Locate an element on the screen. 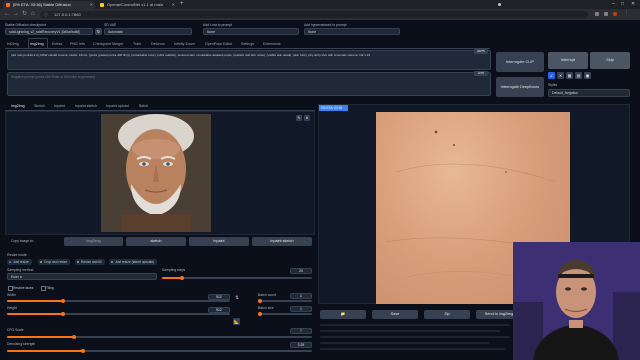 This screenshot has height=360, width=640. hypernetwork-select: None is located at coordinates (352, 31).